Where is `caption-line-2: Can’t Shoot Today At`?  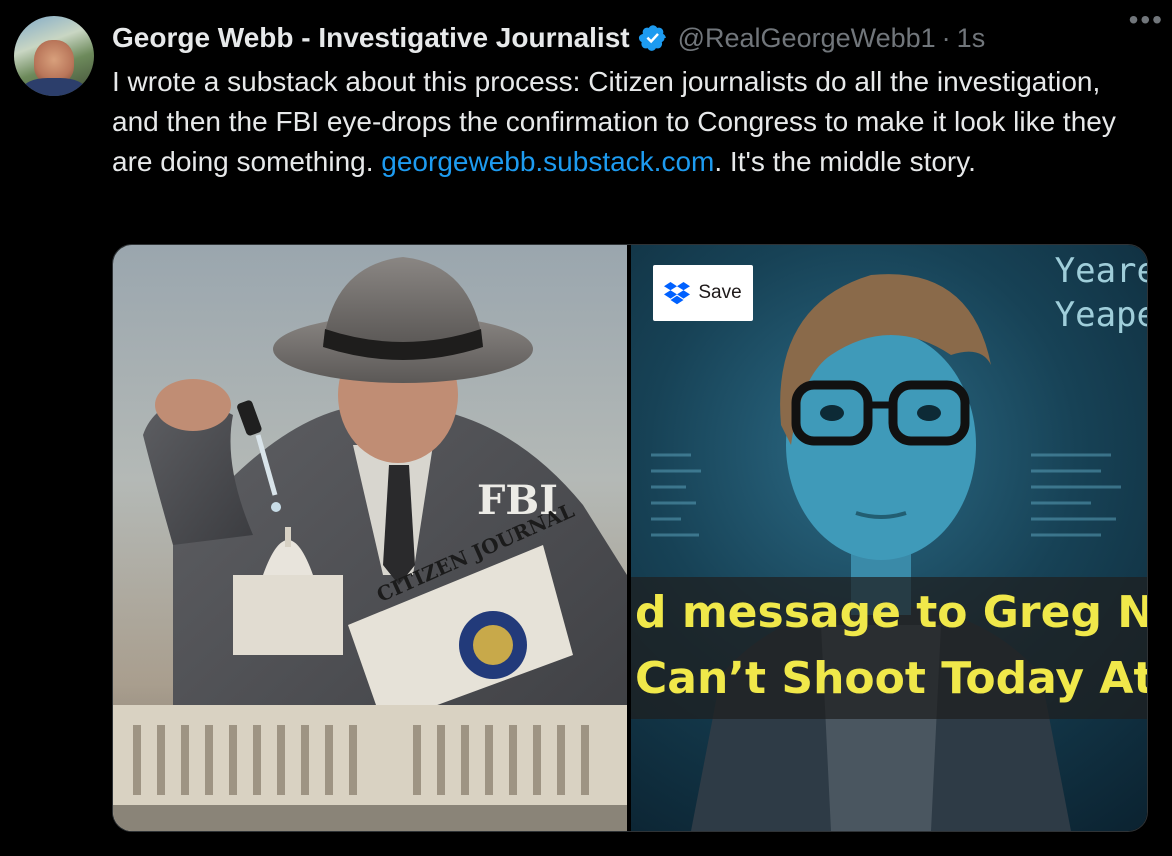
caption-line-2: Can’t Shoot Today At is located at coordinates (891, 678).